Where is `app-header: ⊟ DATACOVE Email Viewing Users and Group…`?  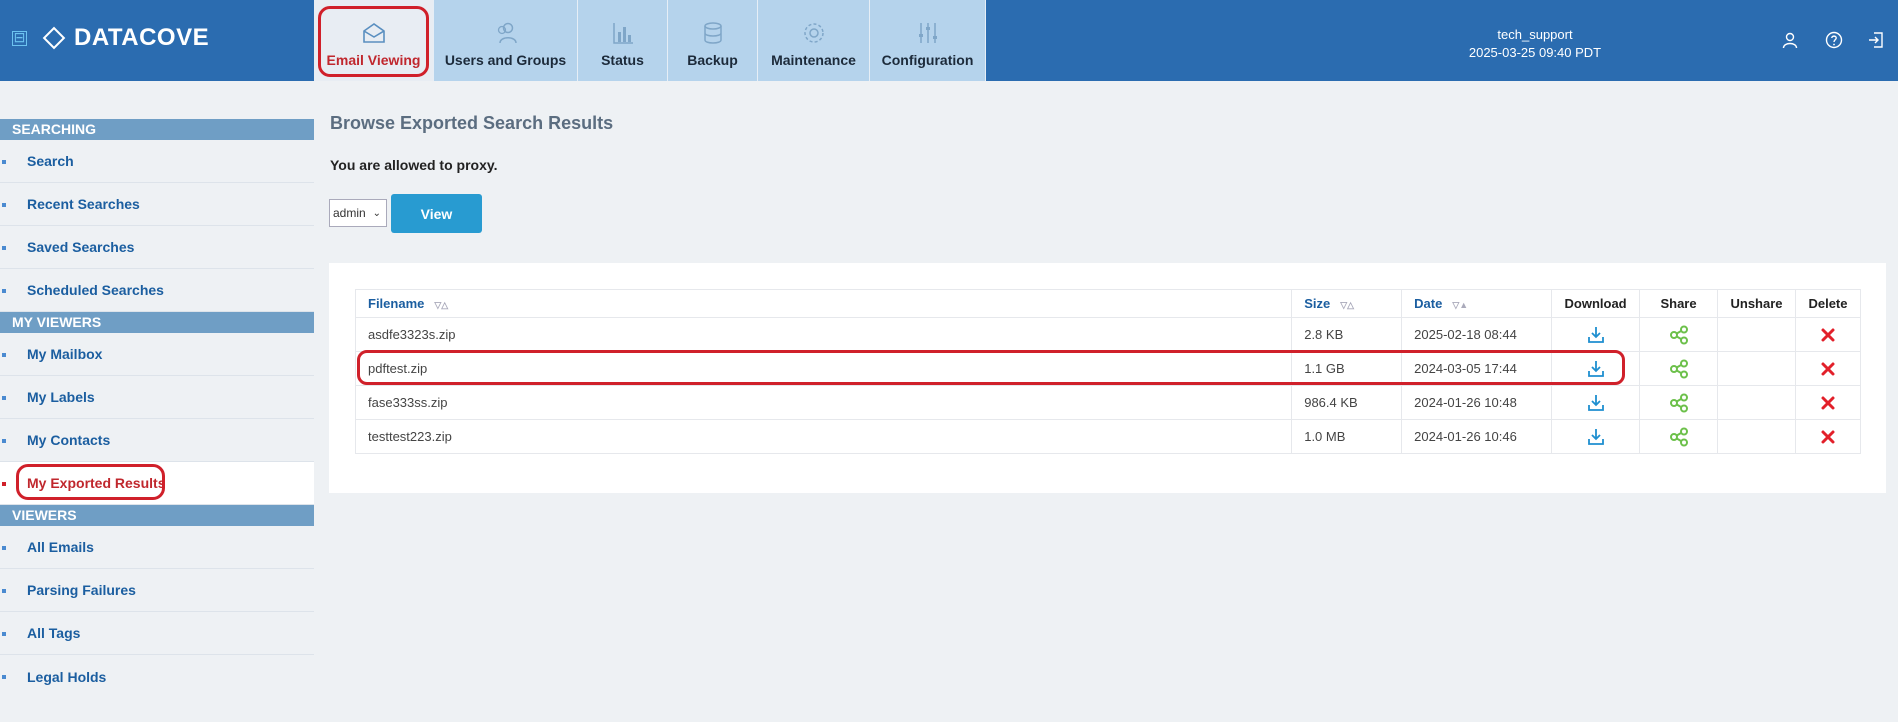 app-header: ⊟ DATACOVE Email Viewing Users and Group… is located at coordinates (949, 40).